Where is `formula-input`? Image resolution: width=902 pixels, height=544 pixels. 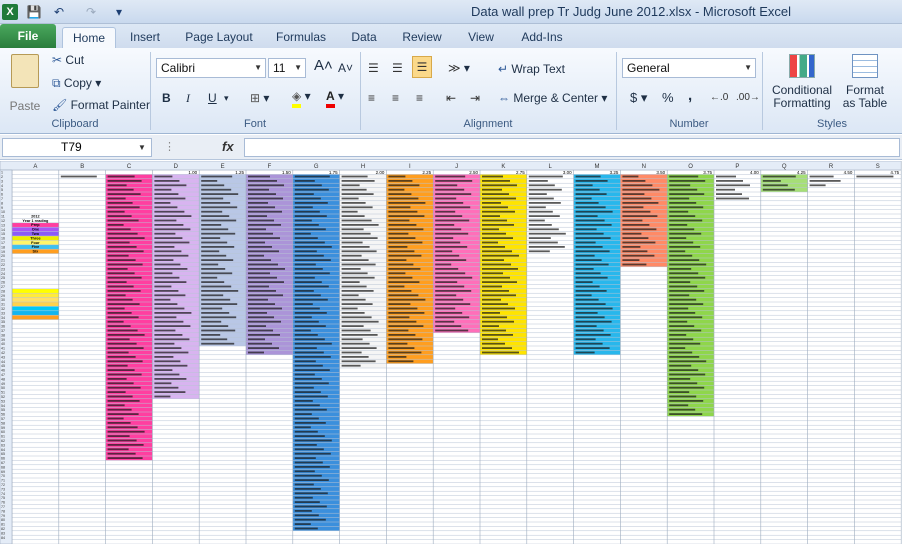
formula-input is located at coordinates (572, 147).